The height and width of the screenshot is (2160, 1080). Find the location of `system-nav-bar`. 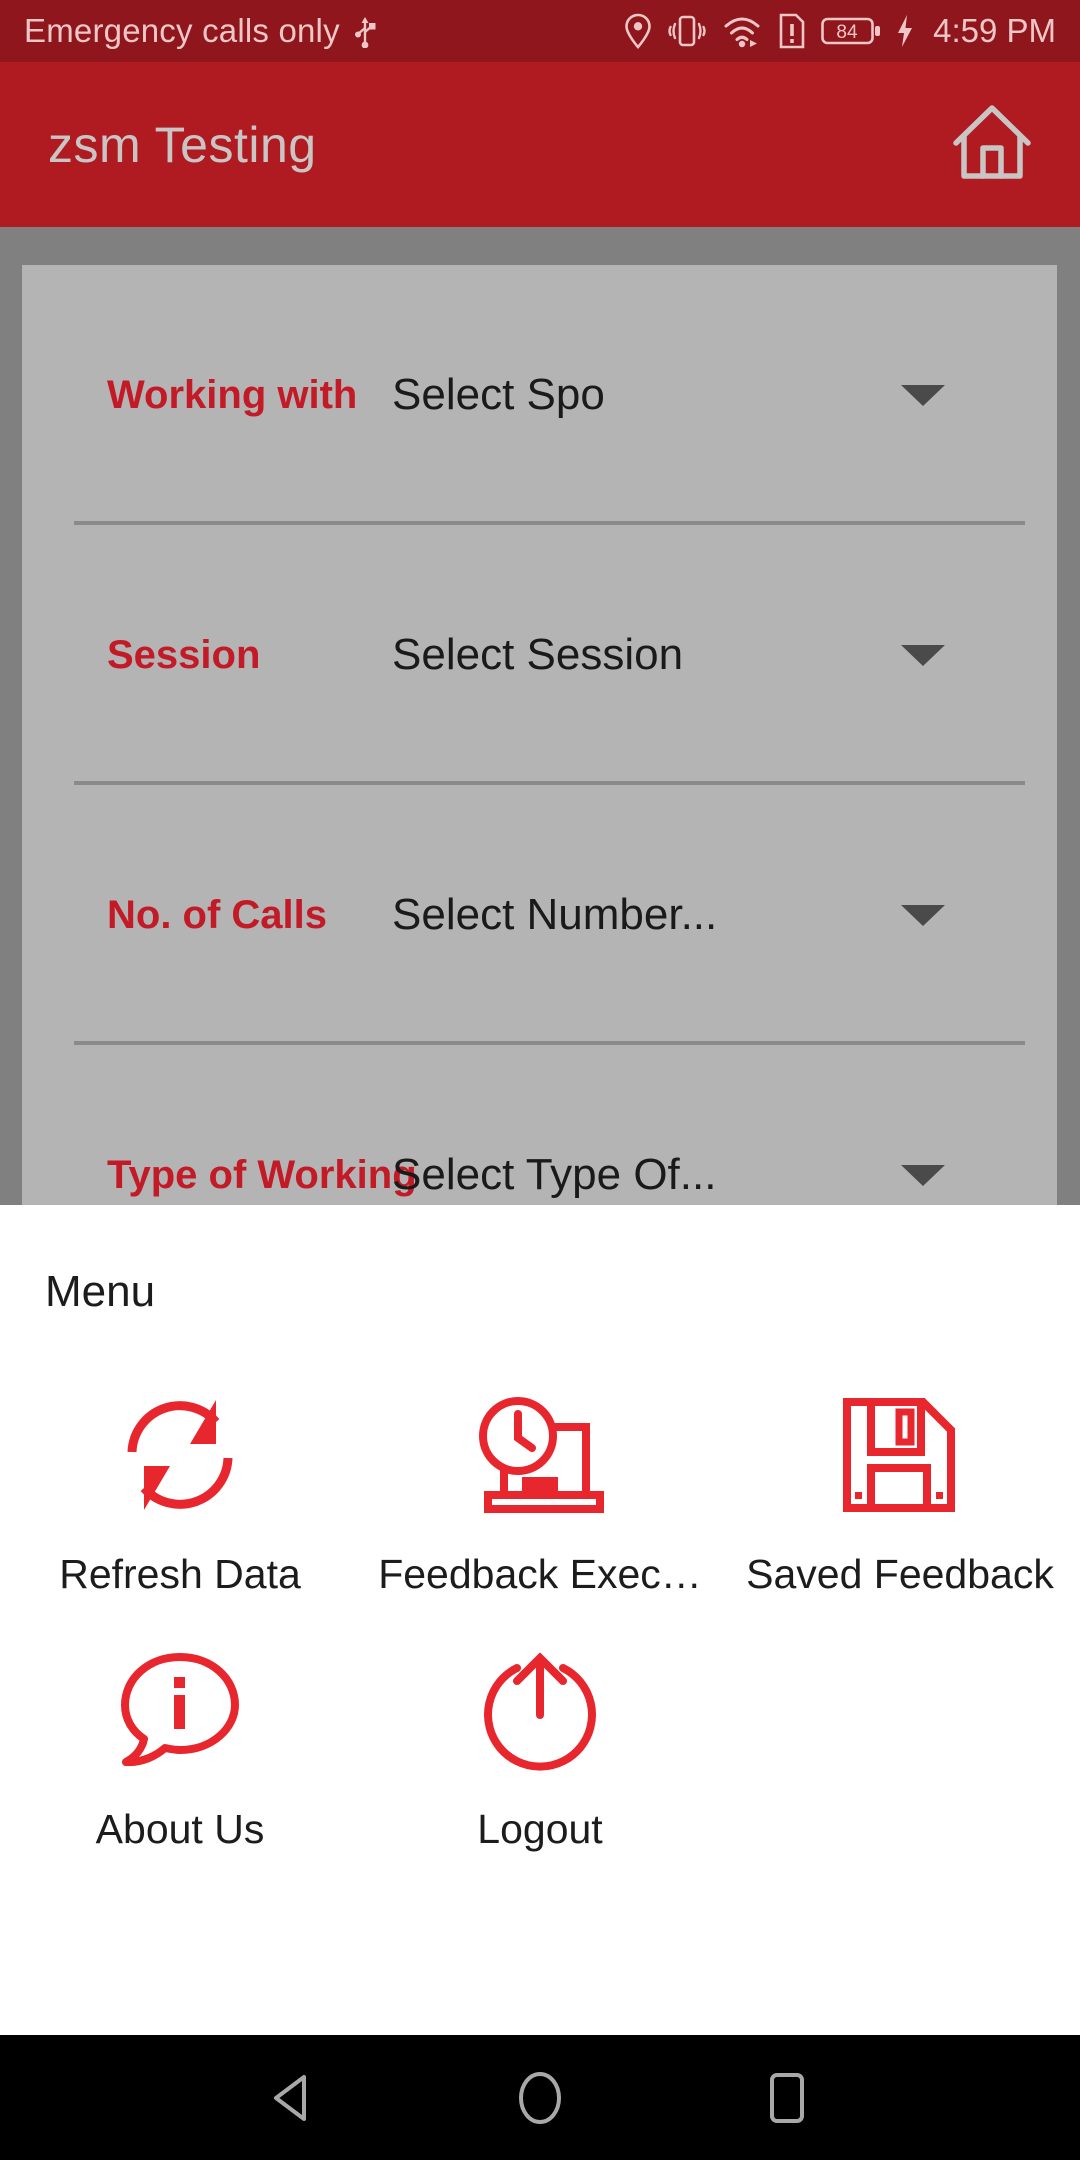

system-nav-bar is located at coordinates (540, 2097).